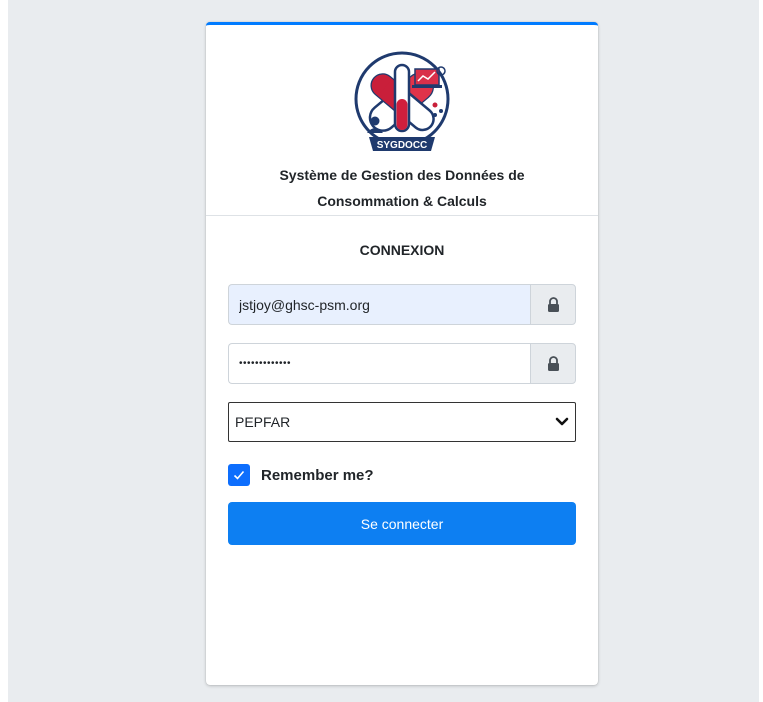 The width and height of the screenshot is (763, 702). What do you see at coordinates (263, 422) in the screenshot?
I see `program-select-value: PEPFAR` at bounding box center [263, 422].